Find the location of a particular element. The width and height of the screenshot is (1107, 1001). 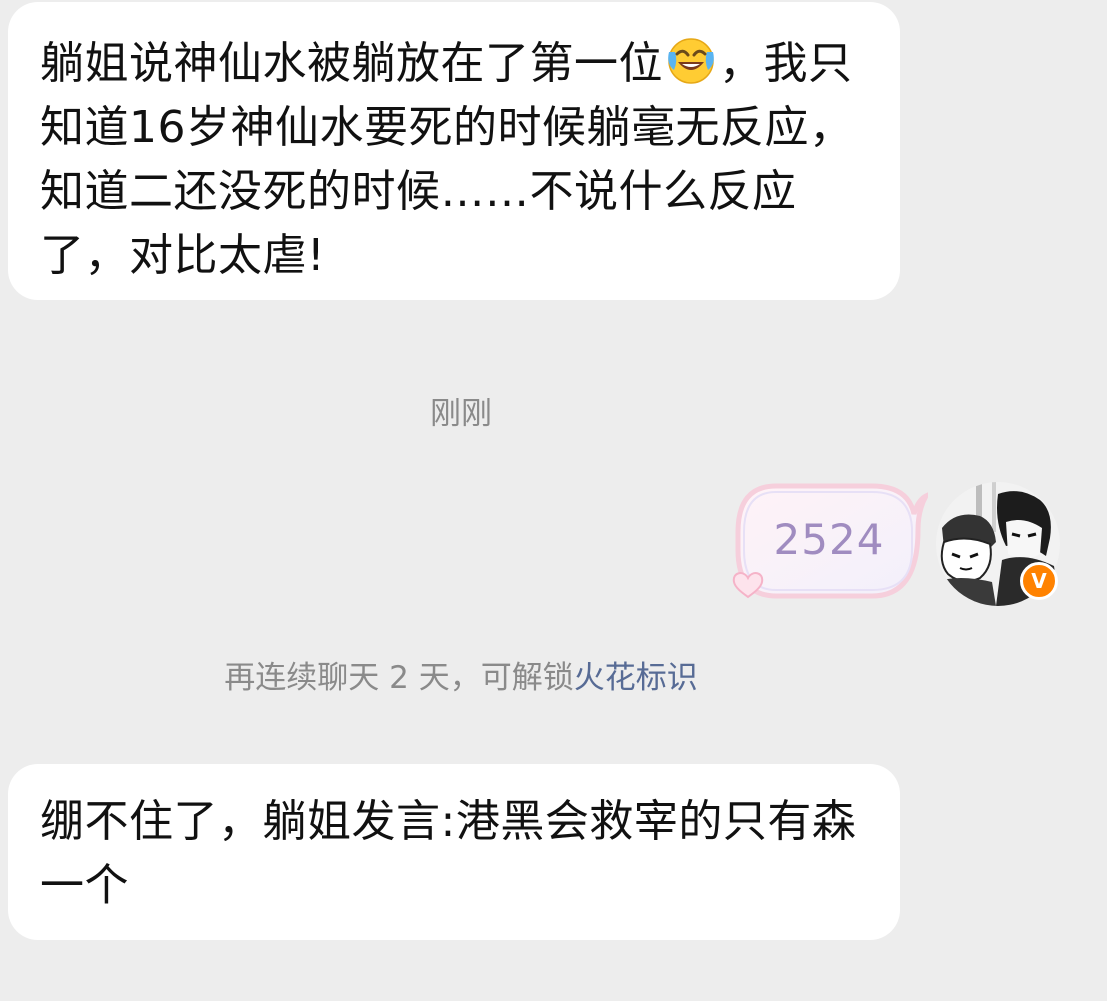

chat-message-incoming: 绷不住了，躺姐发言:港黑会救宰的只有森一个 is located at coordinates (454, 852).